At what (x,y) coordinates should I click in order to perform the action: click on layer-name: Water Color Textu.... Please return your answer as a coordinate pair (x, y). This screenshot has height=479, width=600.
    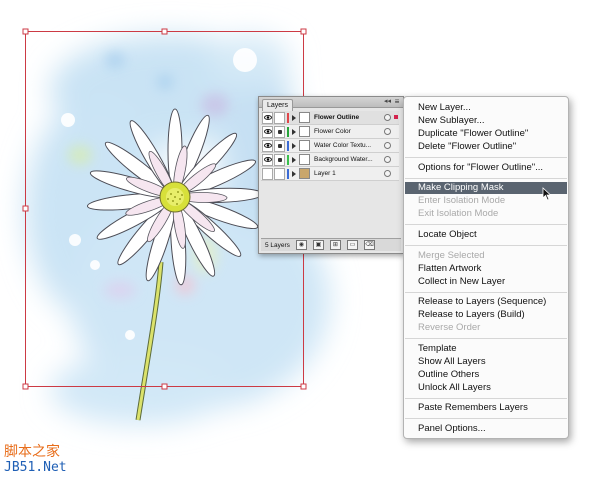
    Looking at the image, I should click on (343, 145).